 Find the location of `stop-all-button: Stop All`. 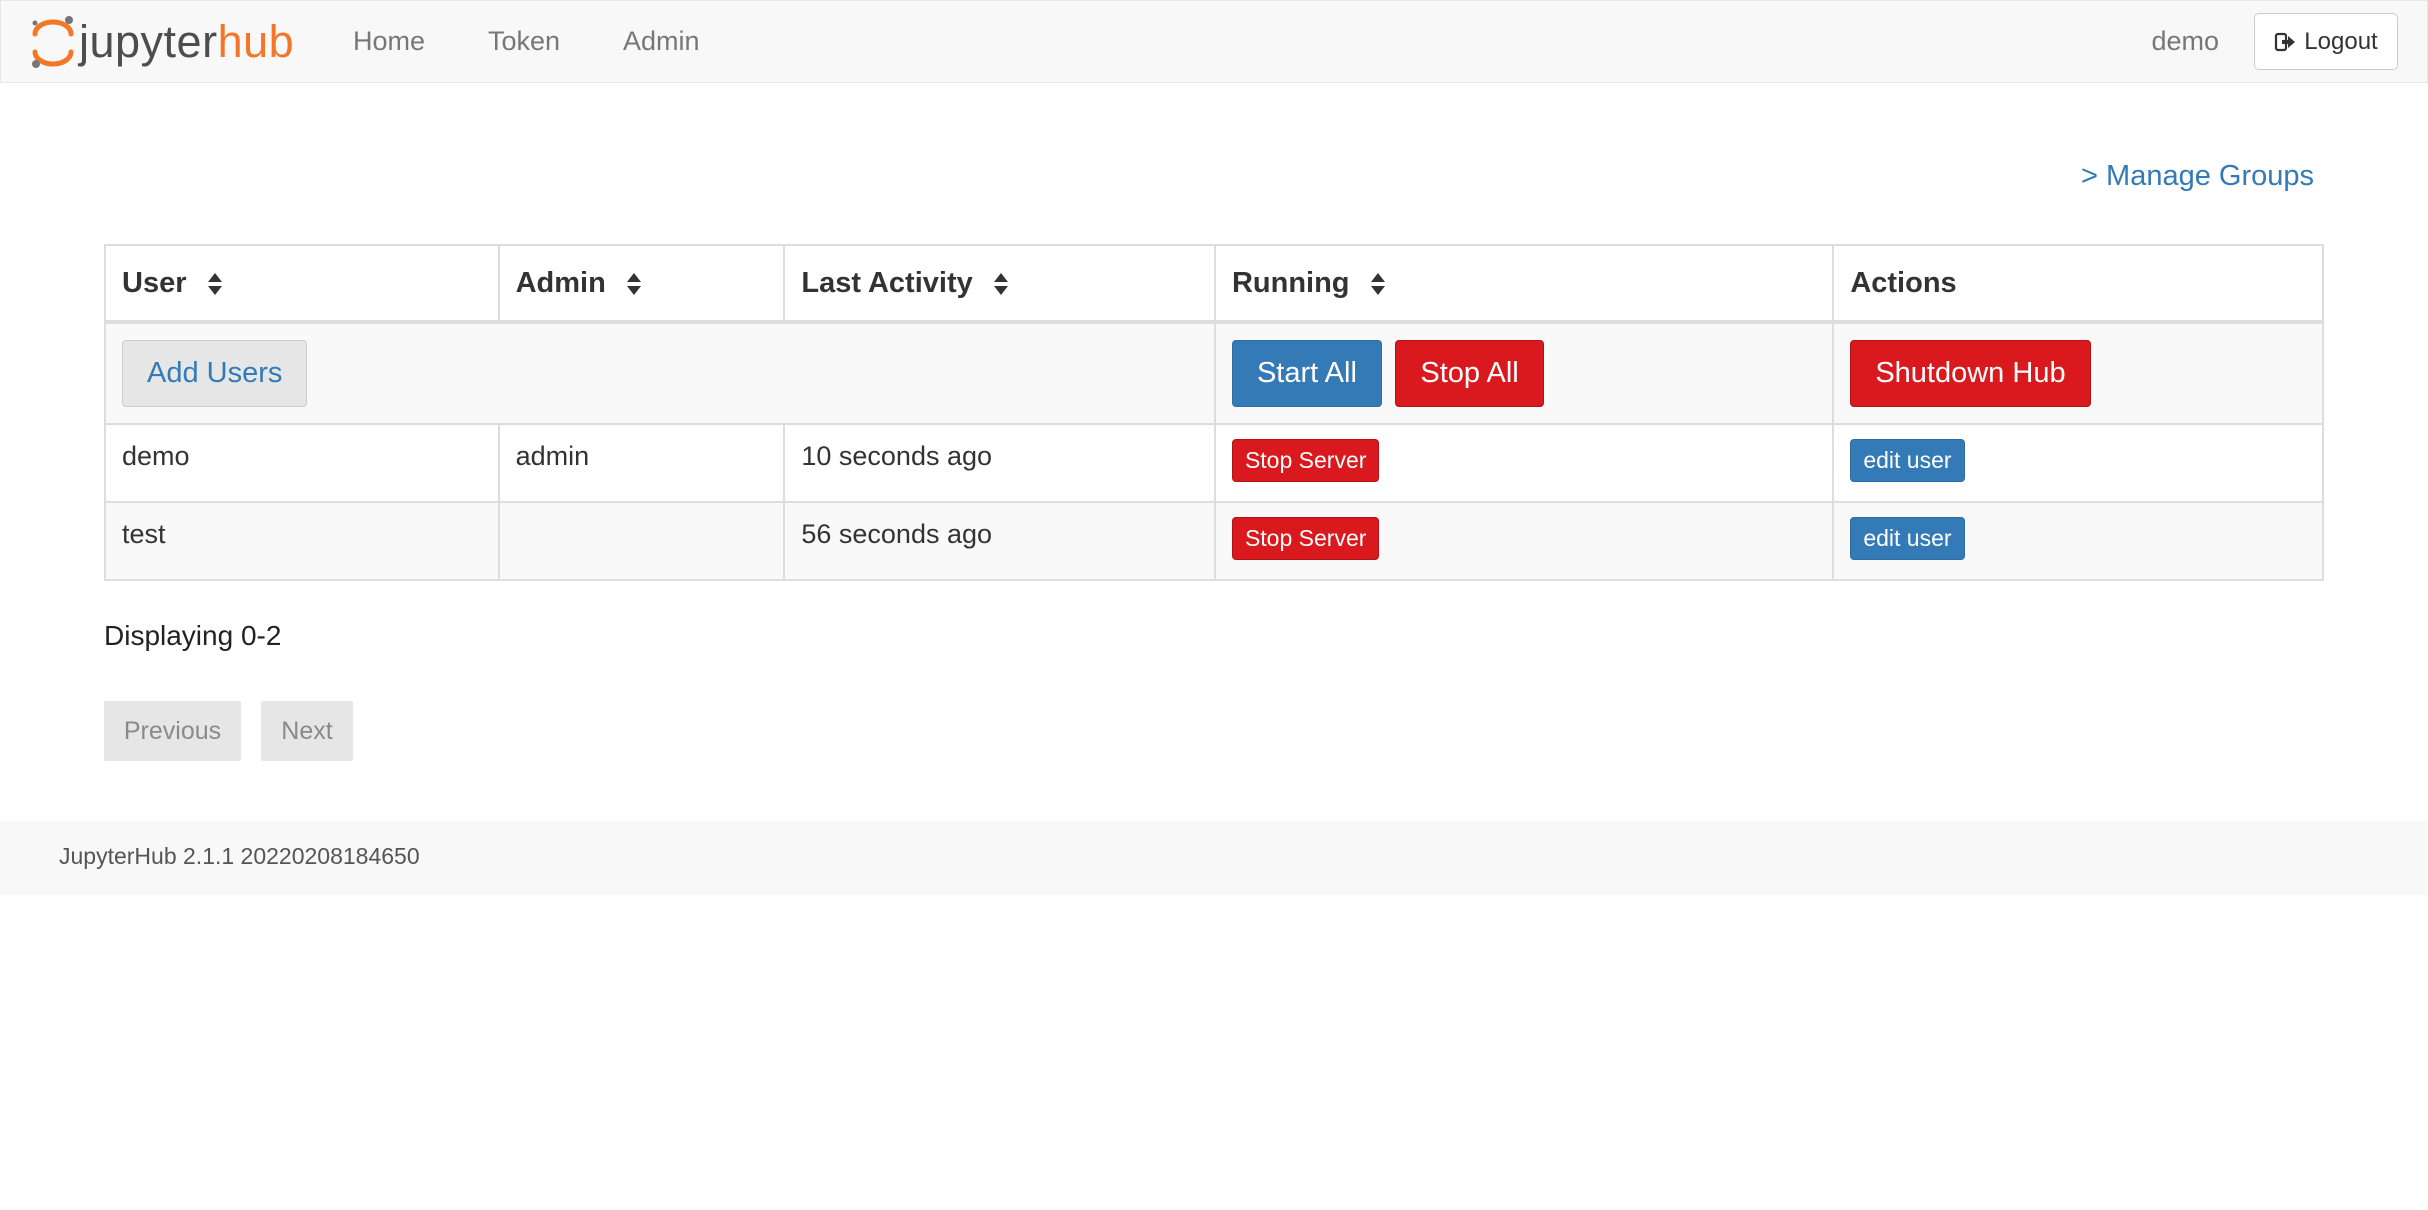

stop-all-button: Stop All is located at coordinates (1469, 373).